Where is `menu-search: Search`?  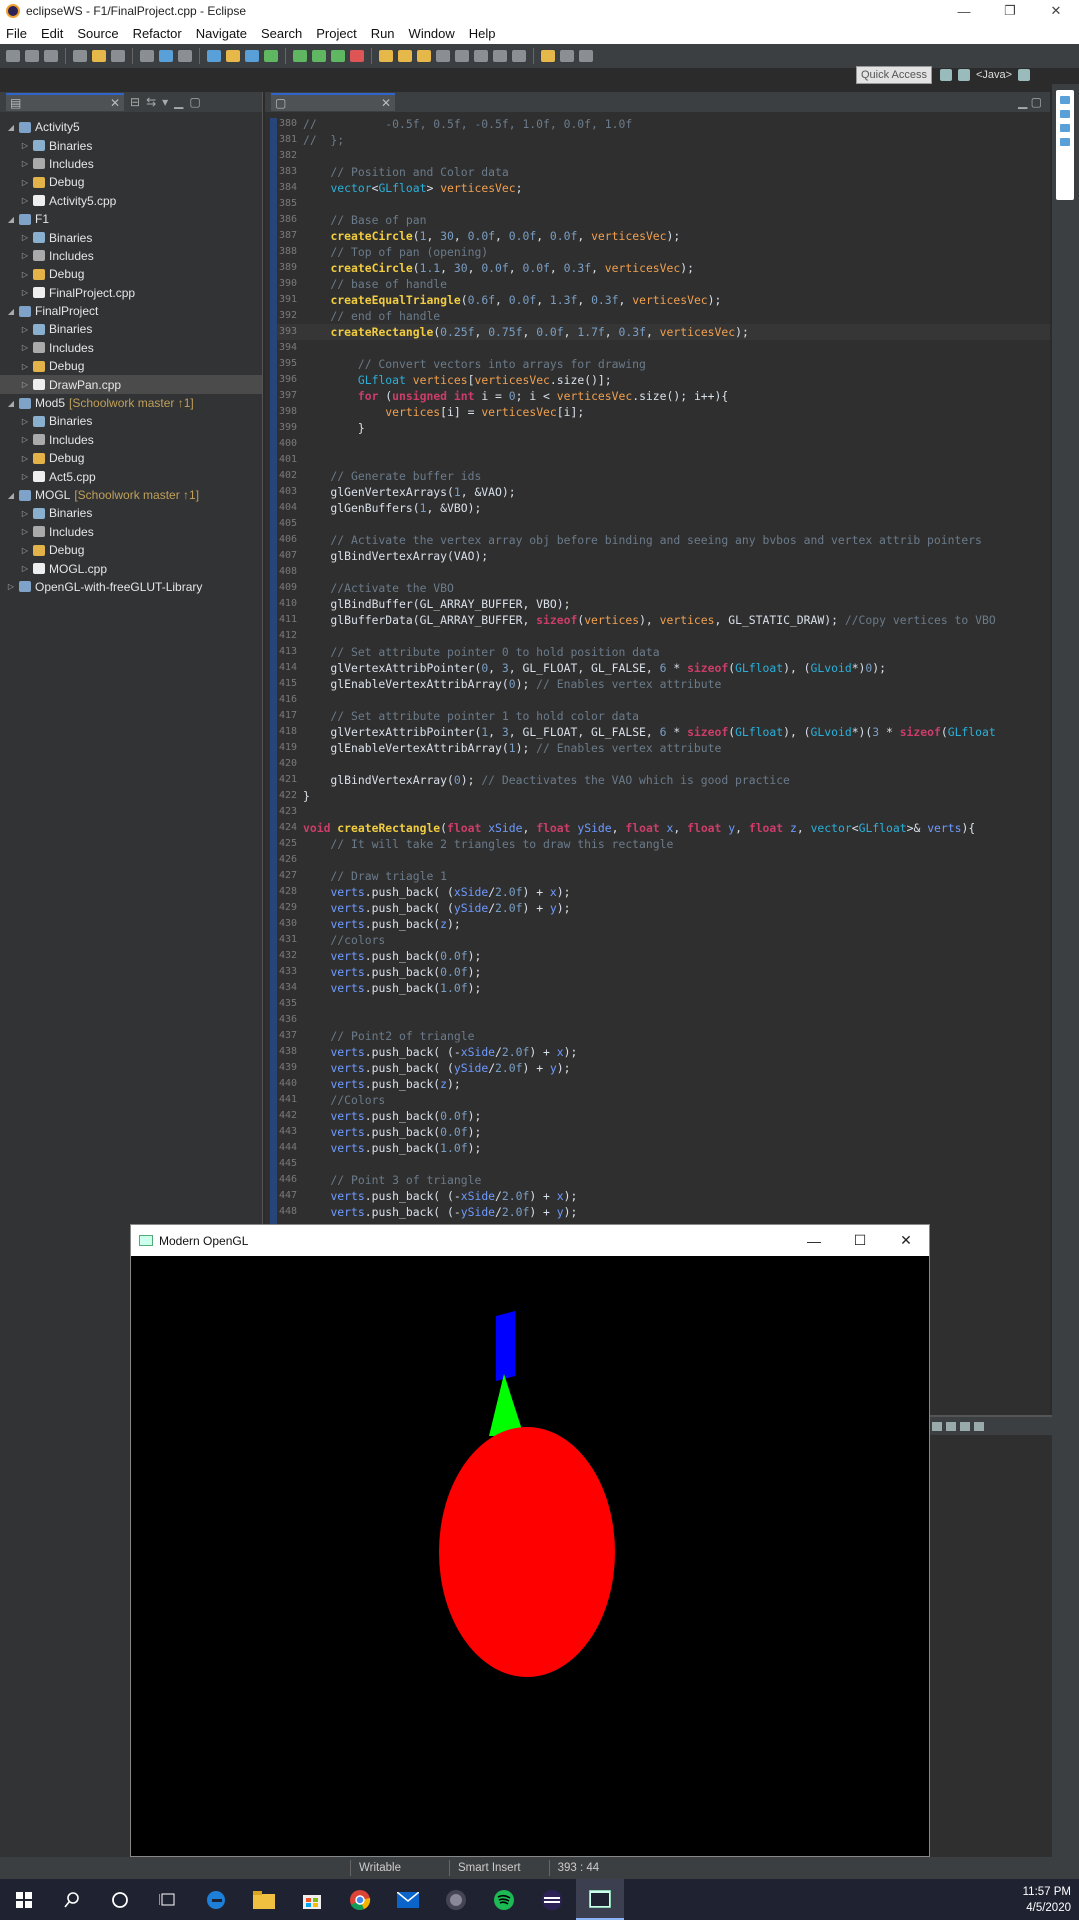 menu-search: Search is located at coordinates (281, 33).